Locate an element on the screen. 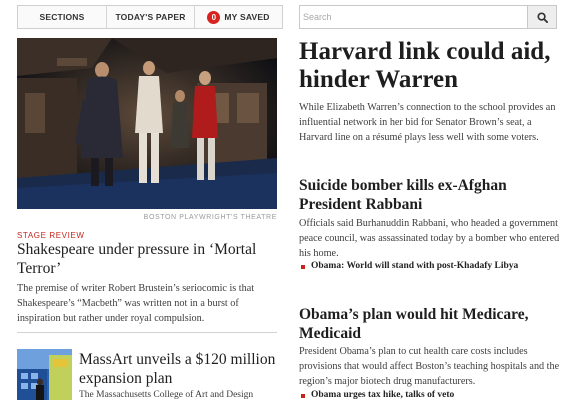 The width and height of the screenshot is (576, 400). tab-my-saved-label: MY SAVED is located at coordinates (247, 17).